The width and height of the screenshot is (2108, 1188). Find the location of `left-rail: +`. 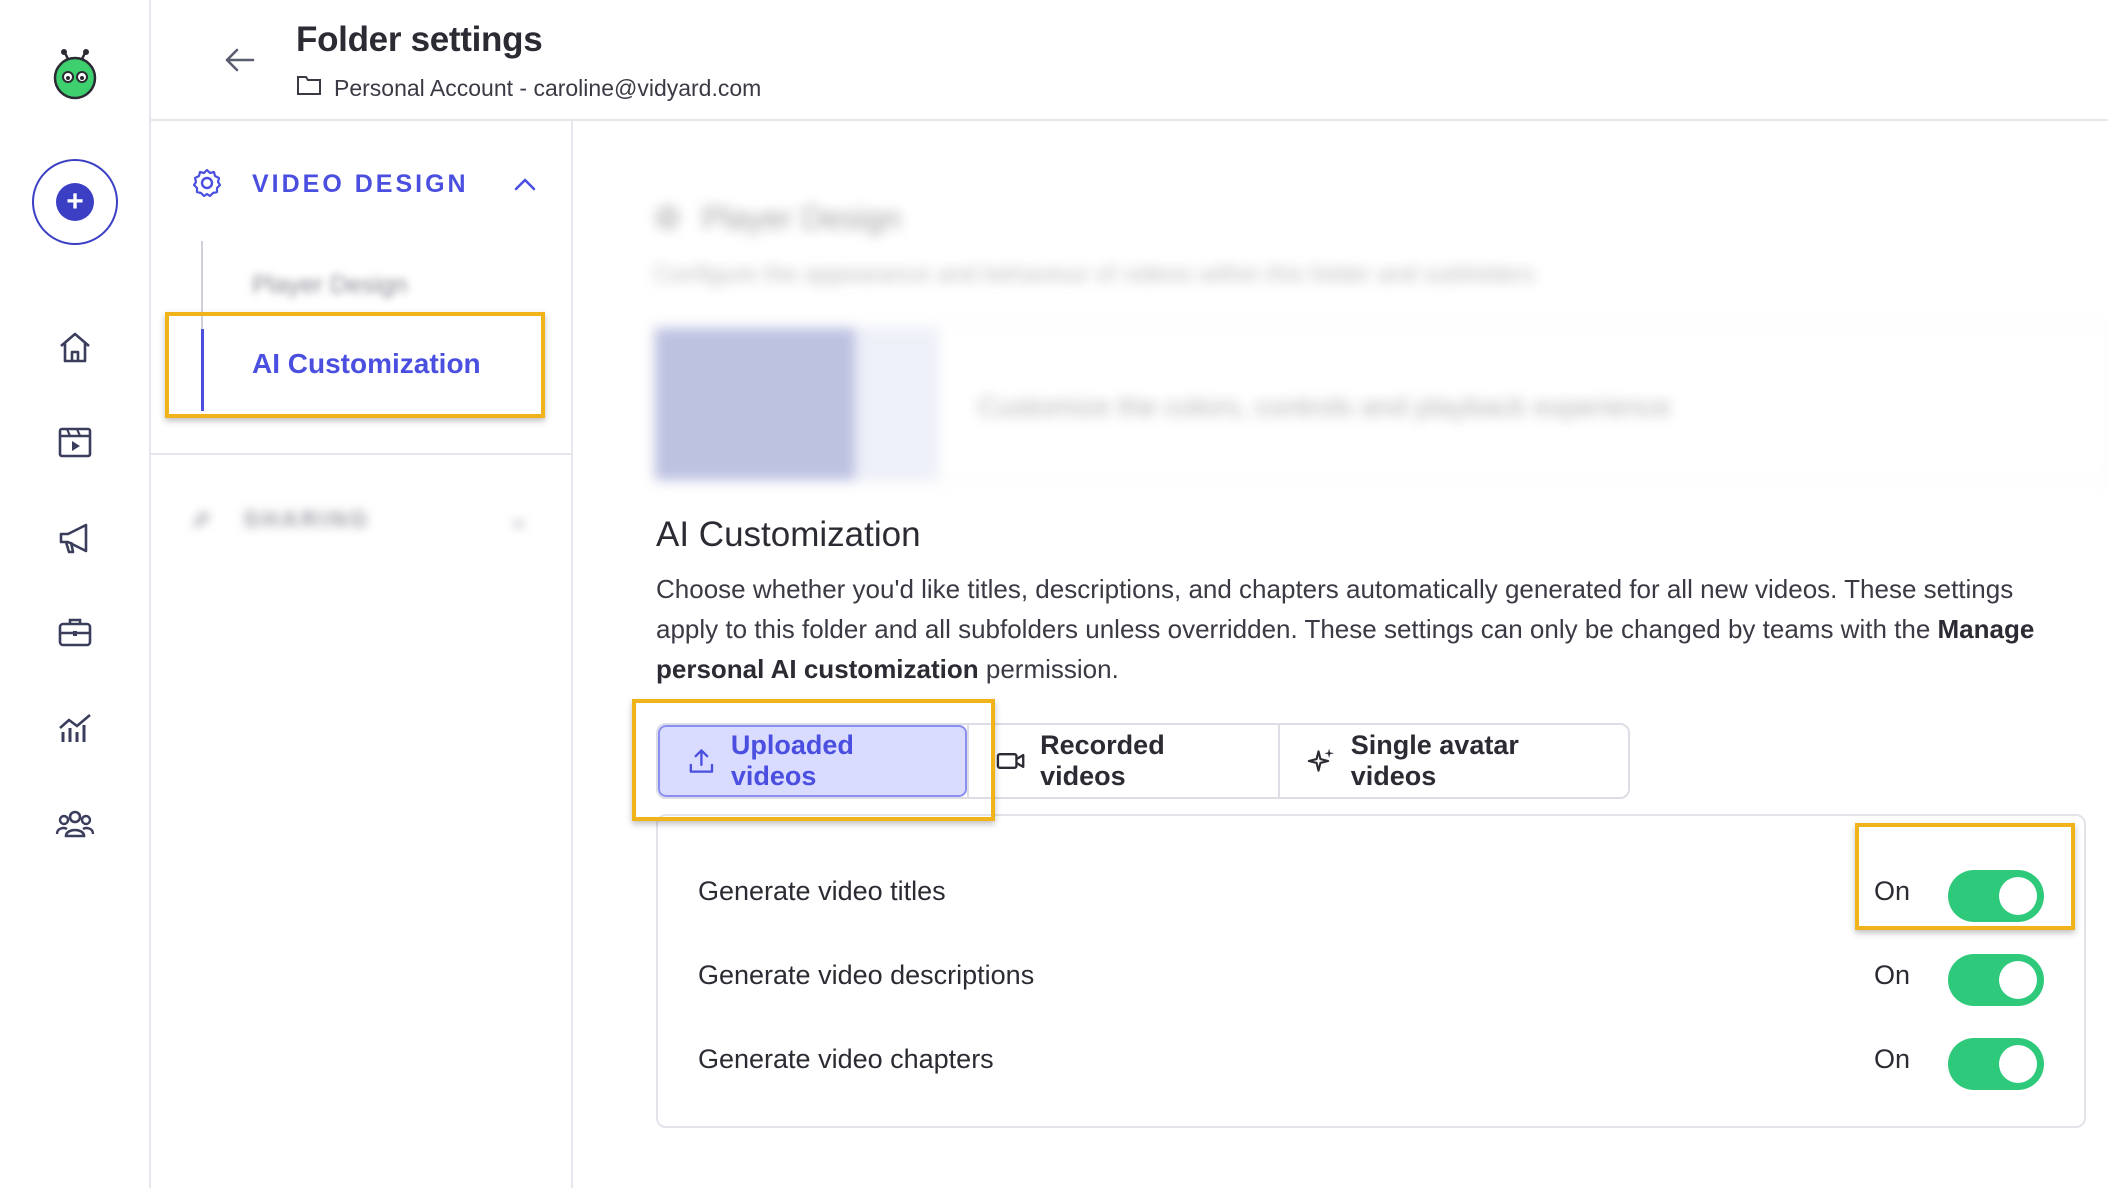

left-rail: + is located at coordinates (75, 594).